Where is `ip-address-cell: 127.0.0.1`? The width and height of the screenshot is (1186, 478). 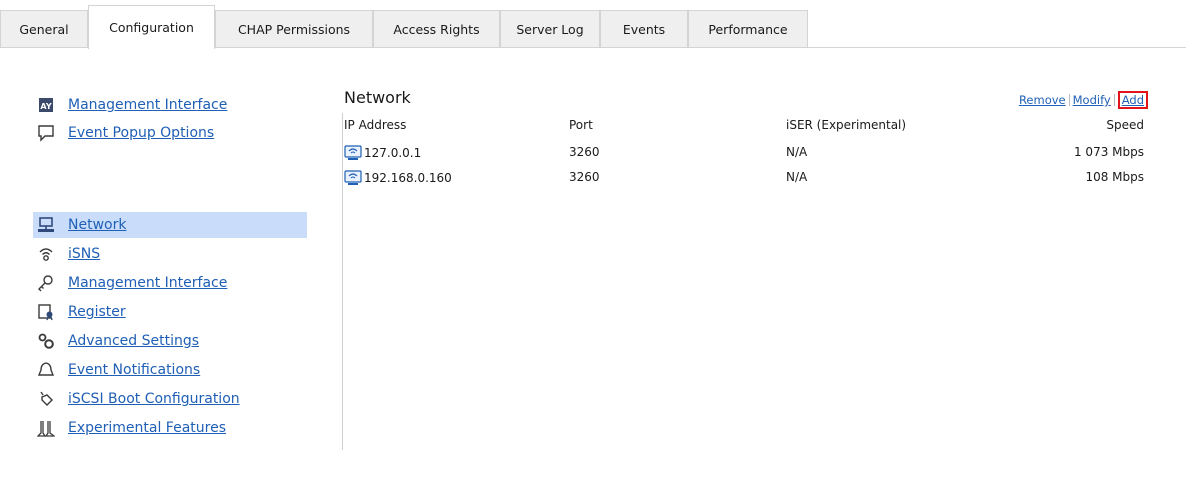 ip-address-cell: 127.0.0.1 is located at coordinates (382, 153).